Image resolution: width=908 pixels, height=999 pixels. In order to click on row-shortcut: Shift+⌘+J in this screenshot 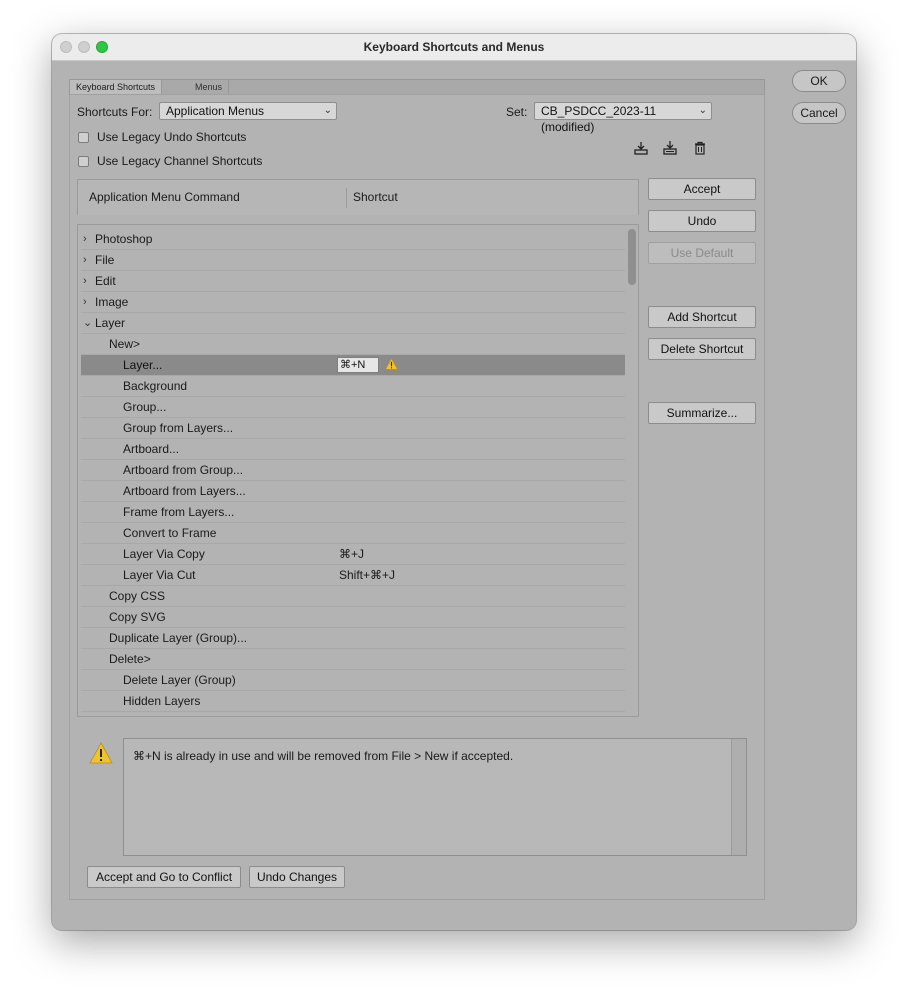, I will do `click(367, 575)`.